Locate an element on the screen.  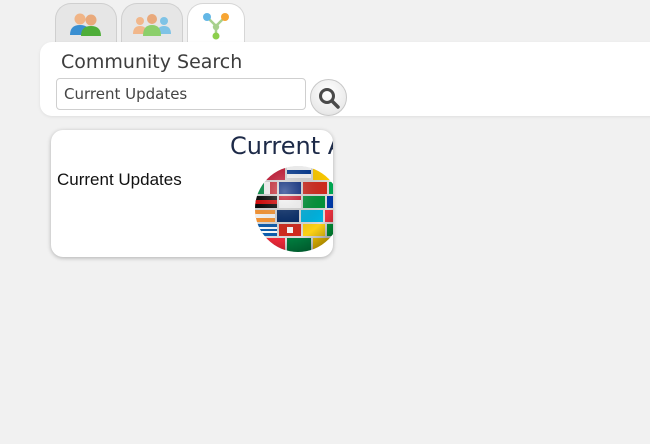
community-icon is located at coordinates (152, 24).